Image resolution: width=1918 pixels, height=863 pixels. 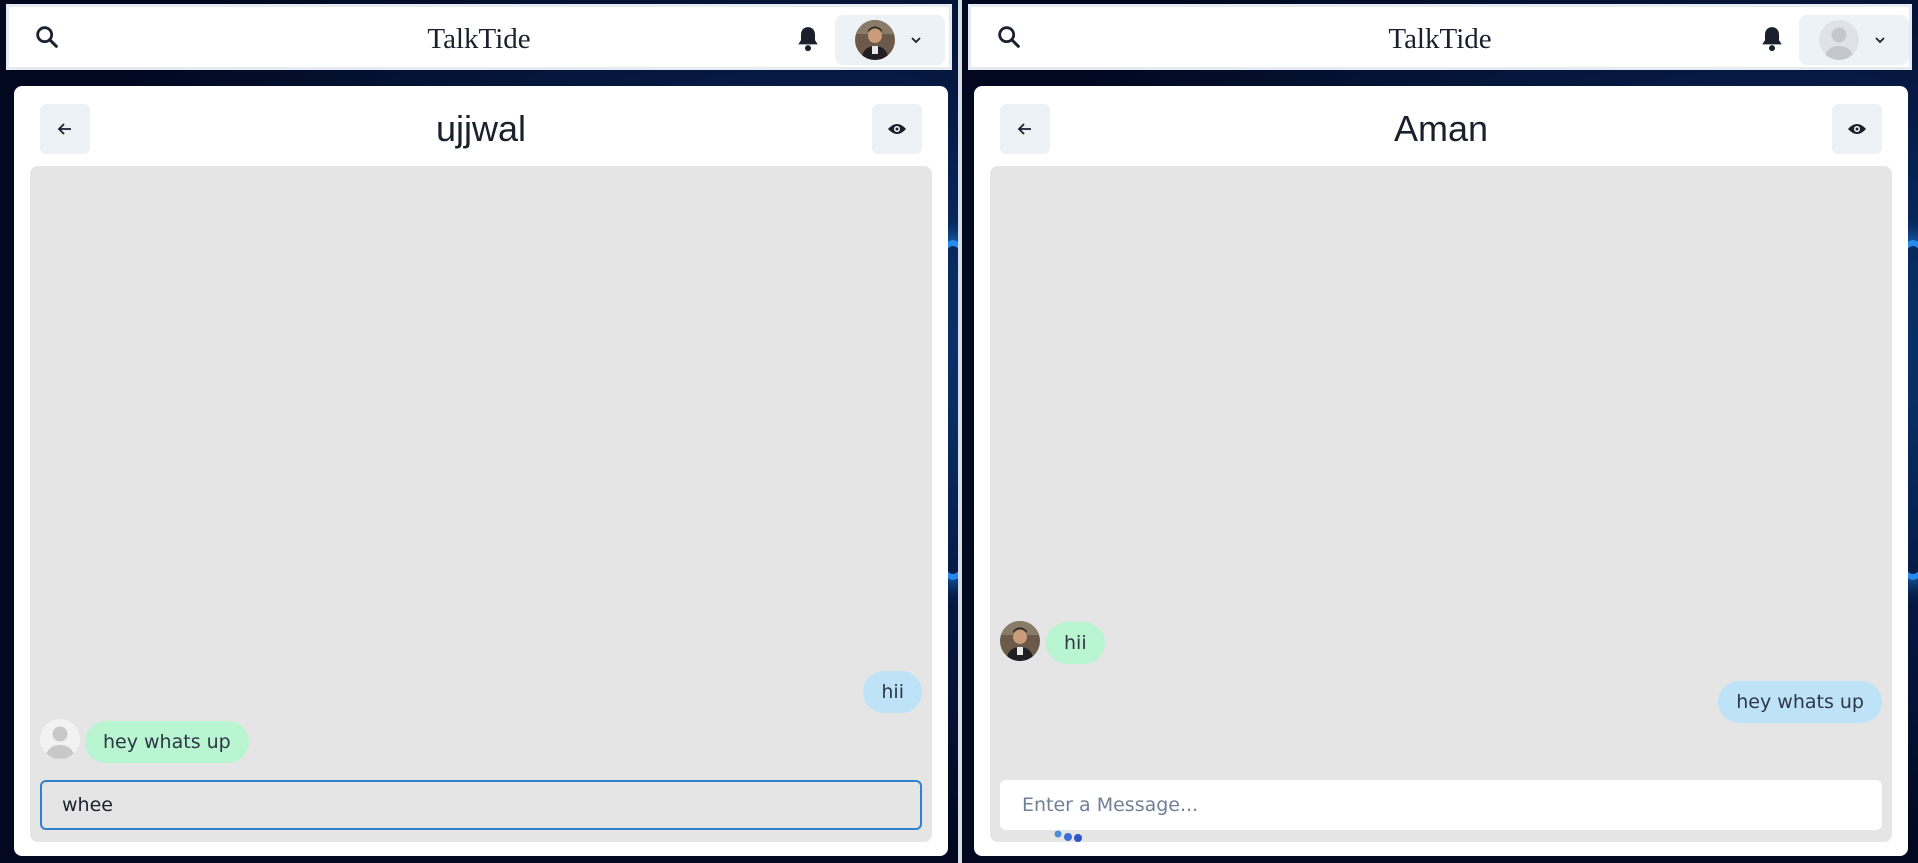 I want to click on message-bubble-sent: hii, so click(x=892, y=692).